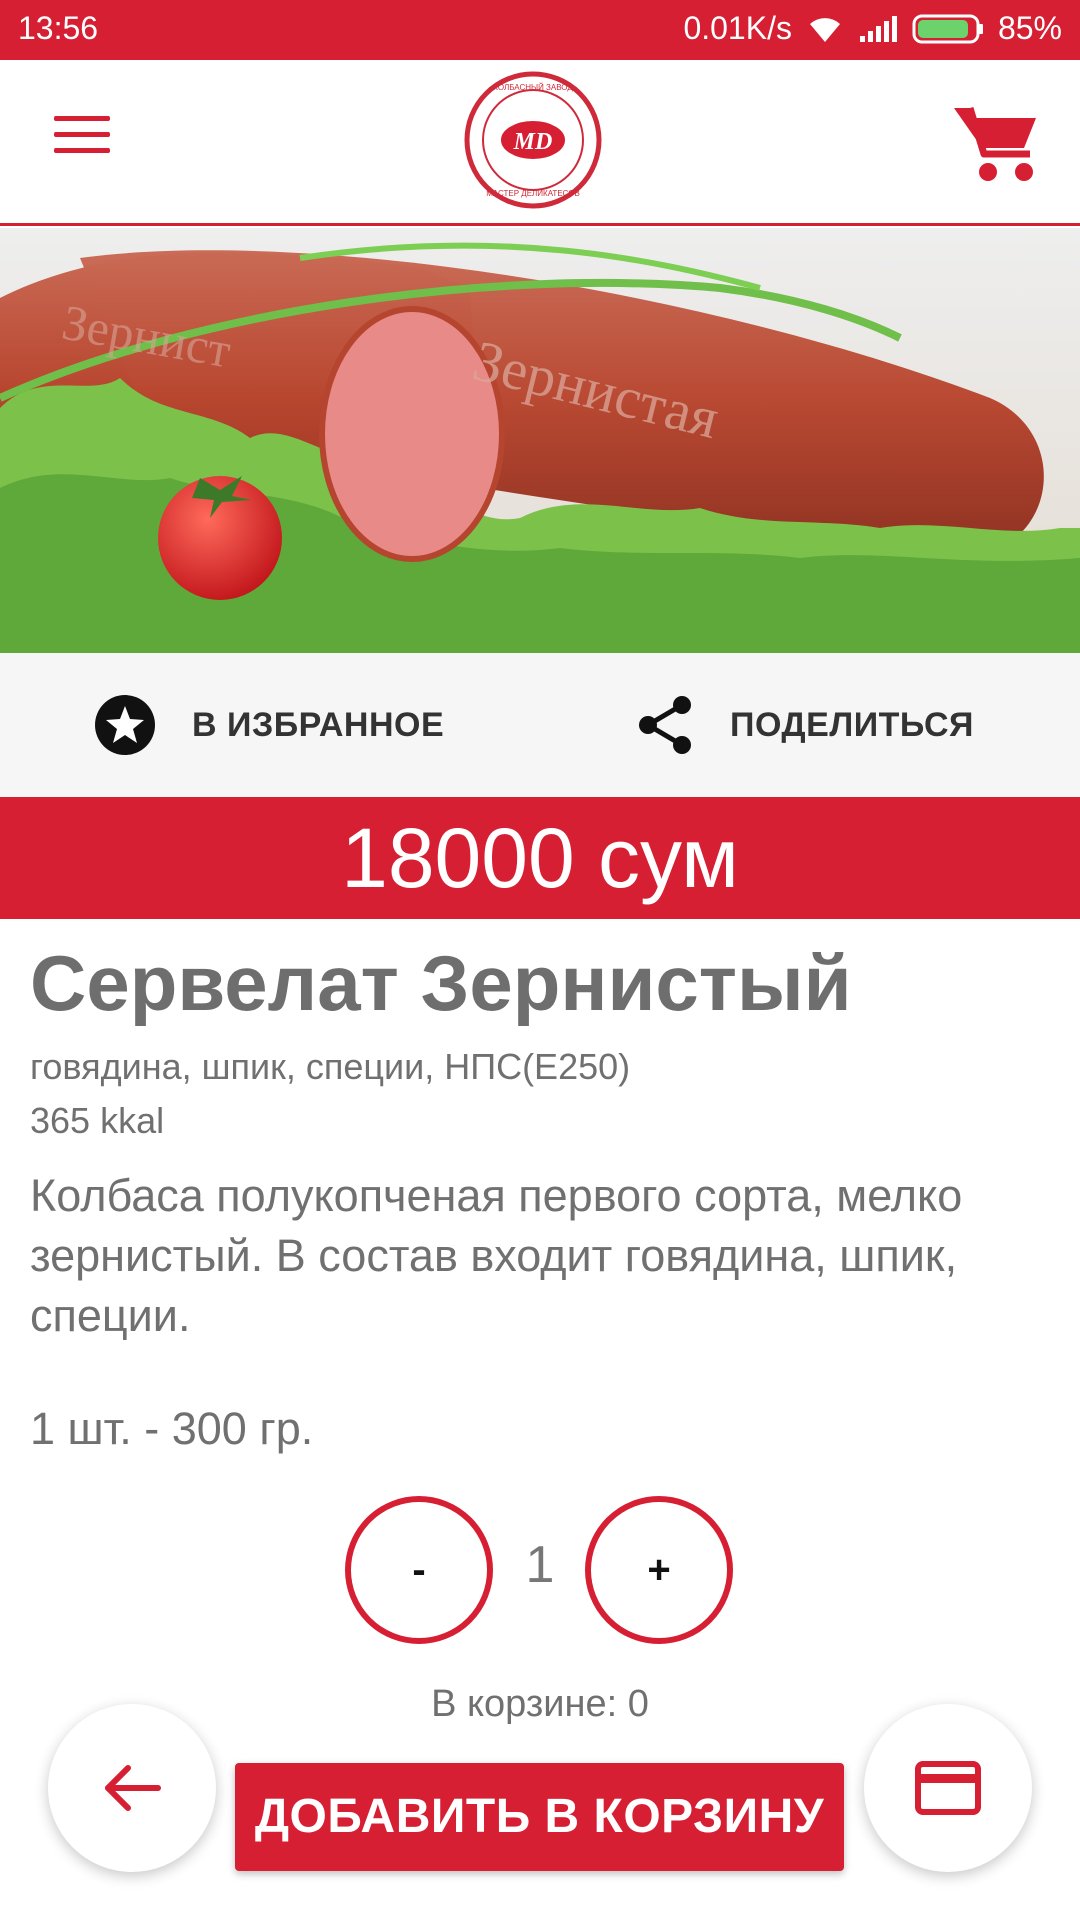 The height and width of the screenshot is (1920, 1080). I want to click on md-stamp-logo: MD КОЛБАСНЫЙ ЗАВОД МАСТЕР ДЕЛИКАТЕСОВ, so click(533, 140).